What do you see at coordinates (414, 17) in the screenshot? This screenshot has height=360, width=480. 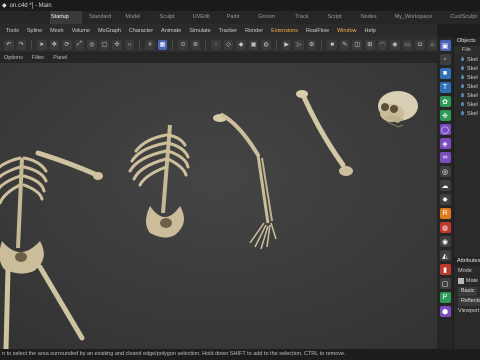 I see `layout-tab-my-workspace: My_Workspace` at bounding box center [414, 17].